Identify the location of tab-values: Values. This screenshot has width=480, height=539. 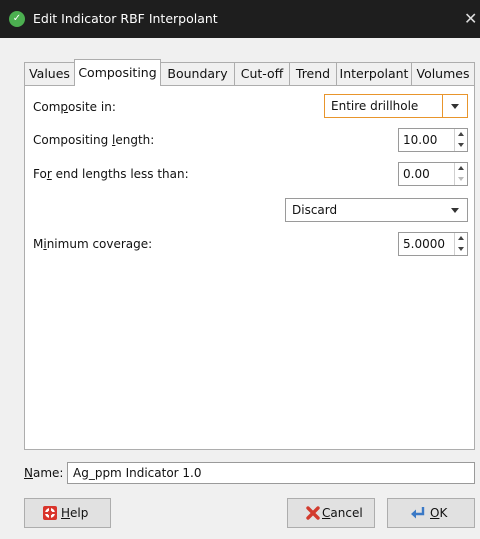
(49, 73).